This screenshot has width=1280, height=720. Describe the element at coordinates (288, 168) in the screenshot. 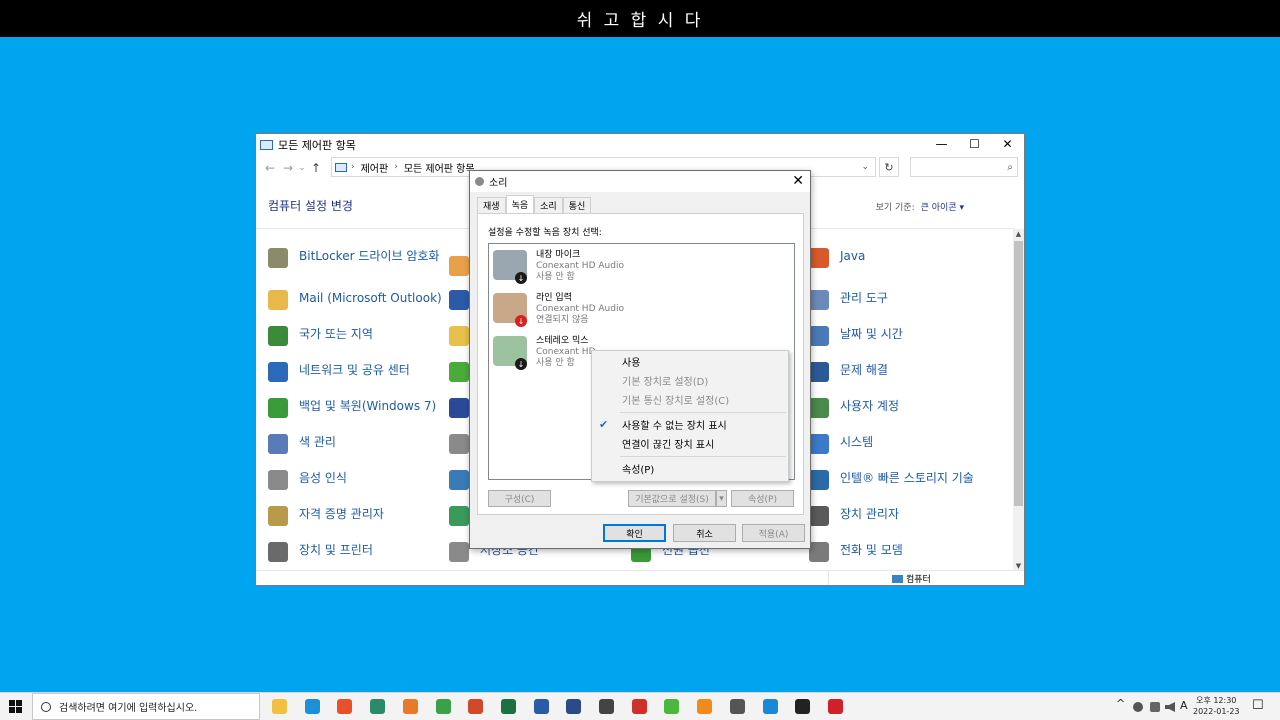

I see `forward-button: →` at that location.